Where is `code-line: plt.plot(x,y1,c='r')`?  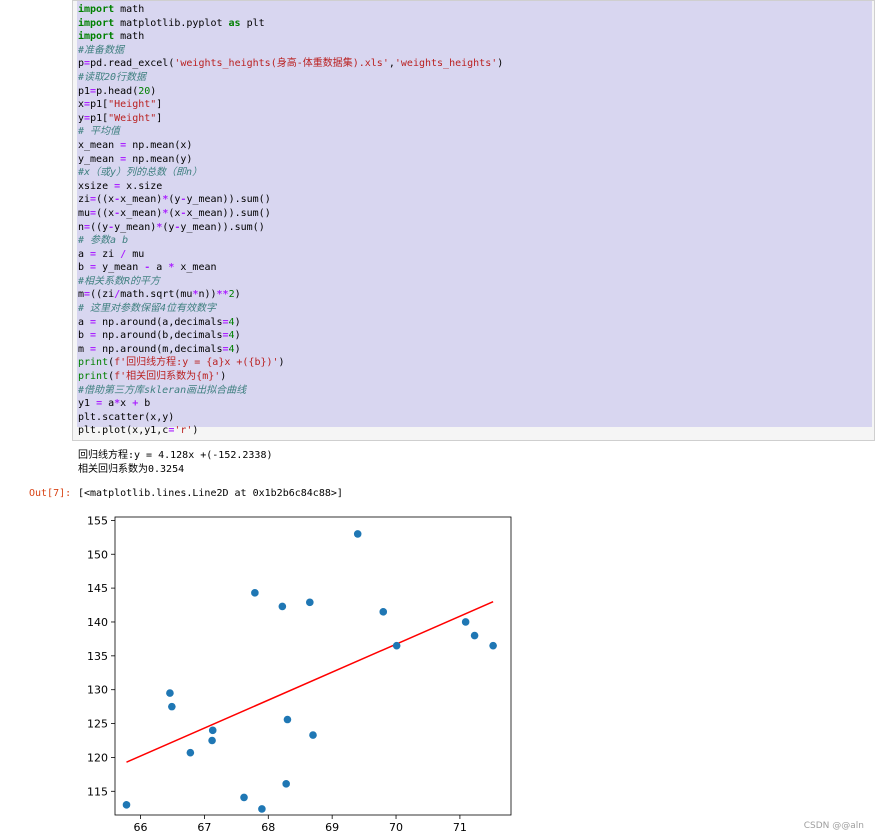 code-line: plt.plot(x,y1,c='r') is located at coordinates (290, 431).